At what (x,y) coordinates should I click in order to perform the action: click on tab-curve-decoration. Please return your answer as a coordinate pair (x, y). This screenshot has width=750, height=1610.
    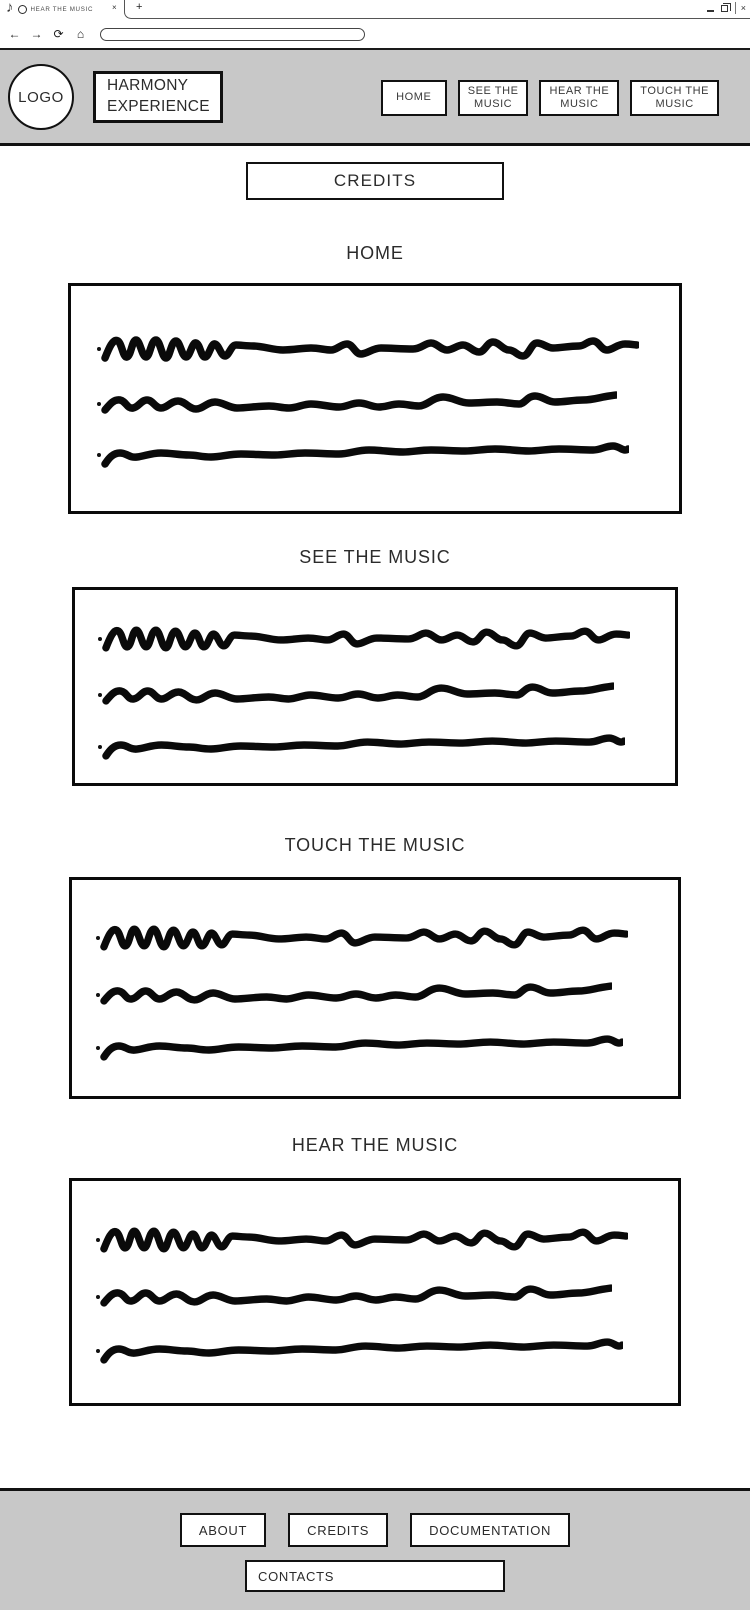
    Looking at the image, I should click on (129, 9).